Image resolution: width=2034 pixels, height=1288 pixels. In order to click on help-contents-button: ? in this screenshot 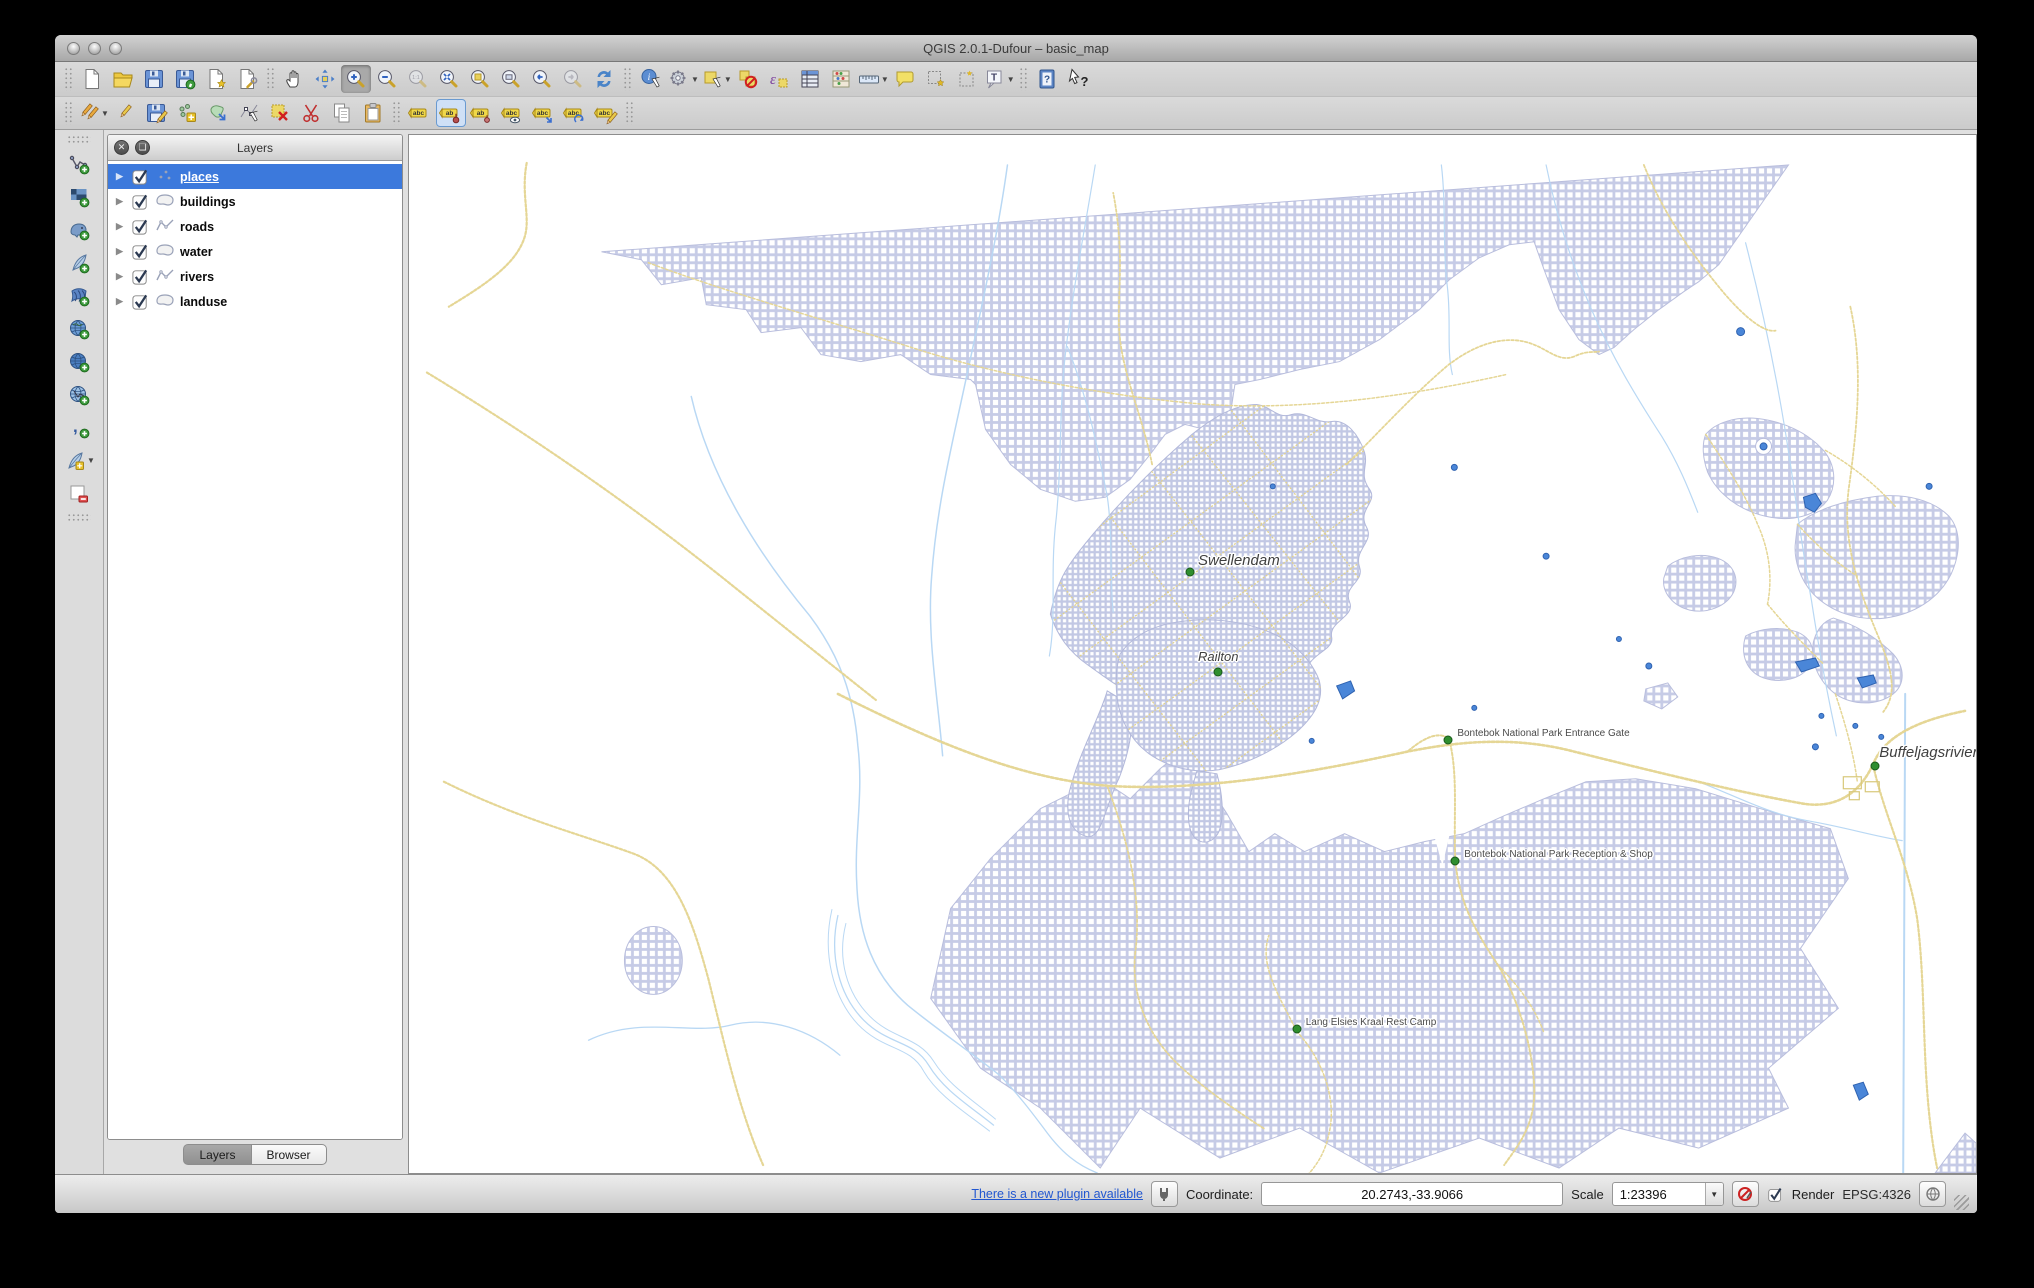, I will do `click(1047, 79)`.